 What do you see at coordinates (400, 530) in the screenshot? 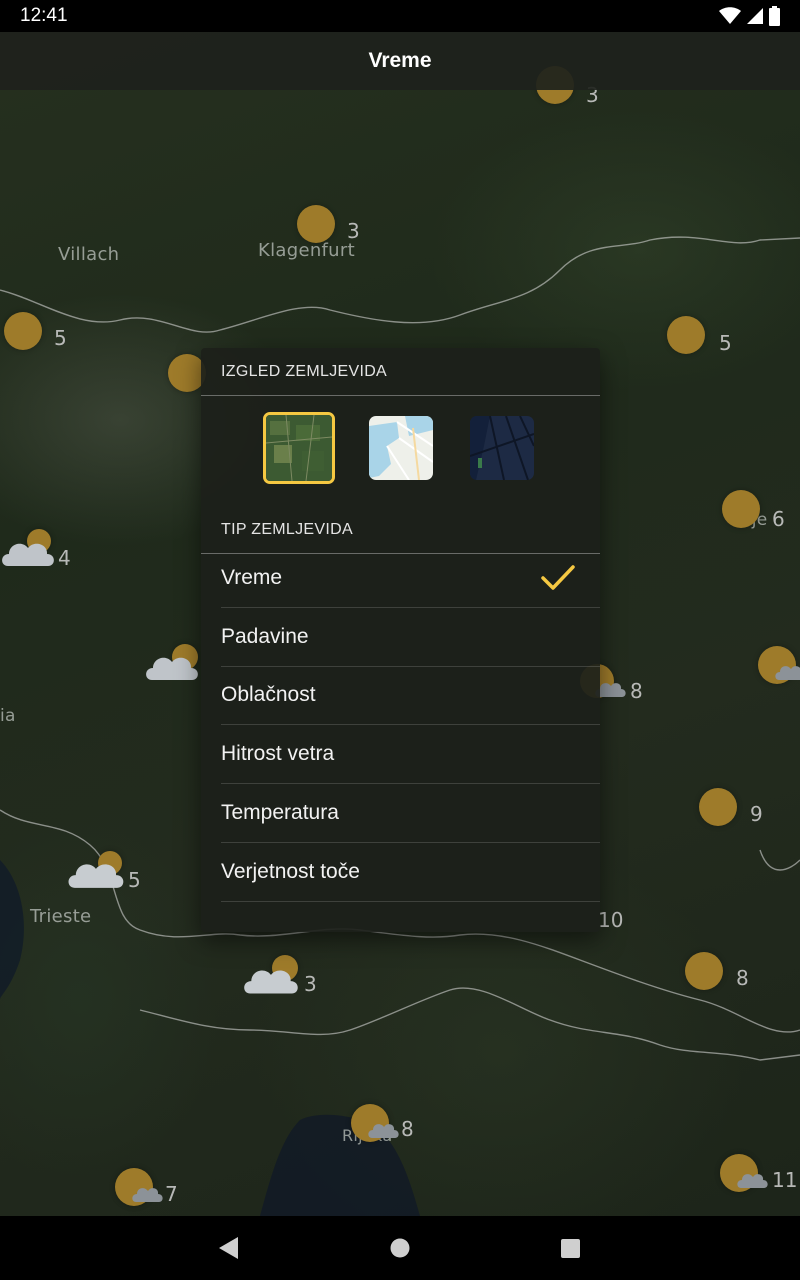
I see `map-type-header: TIP ZEMLJEVIDA` at bounding box center [400, 530].